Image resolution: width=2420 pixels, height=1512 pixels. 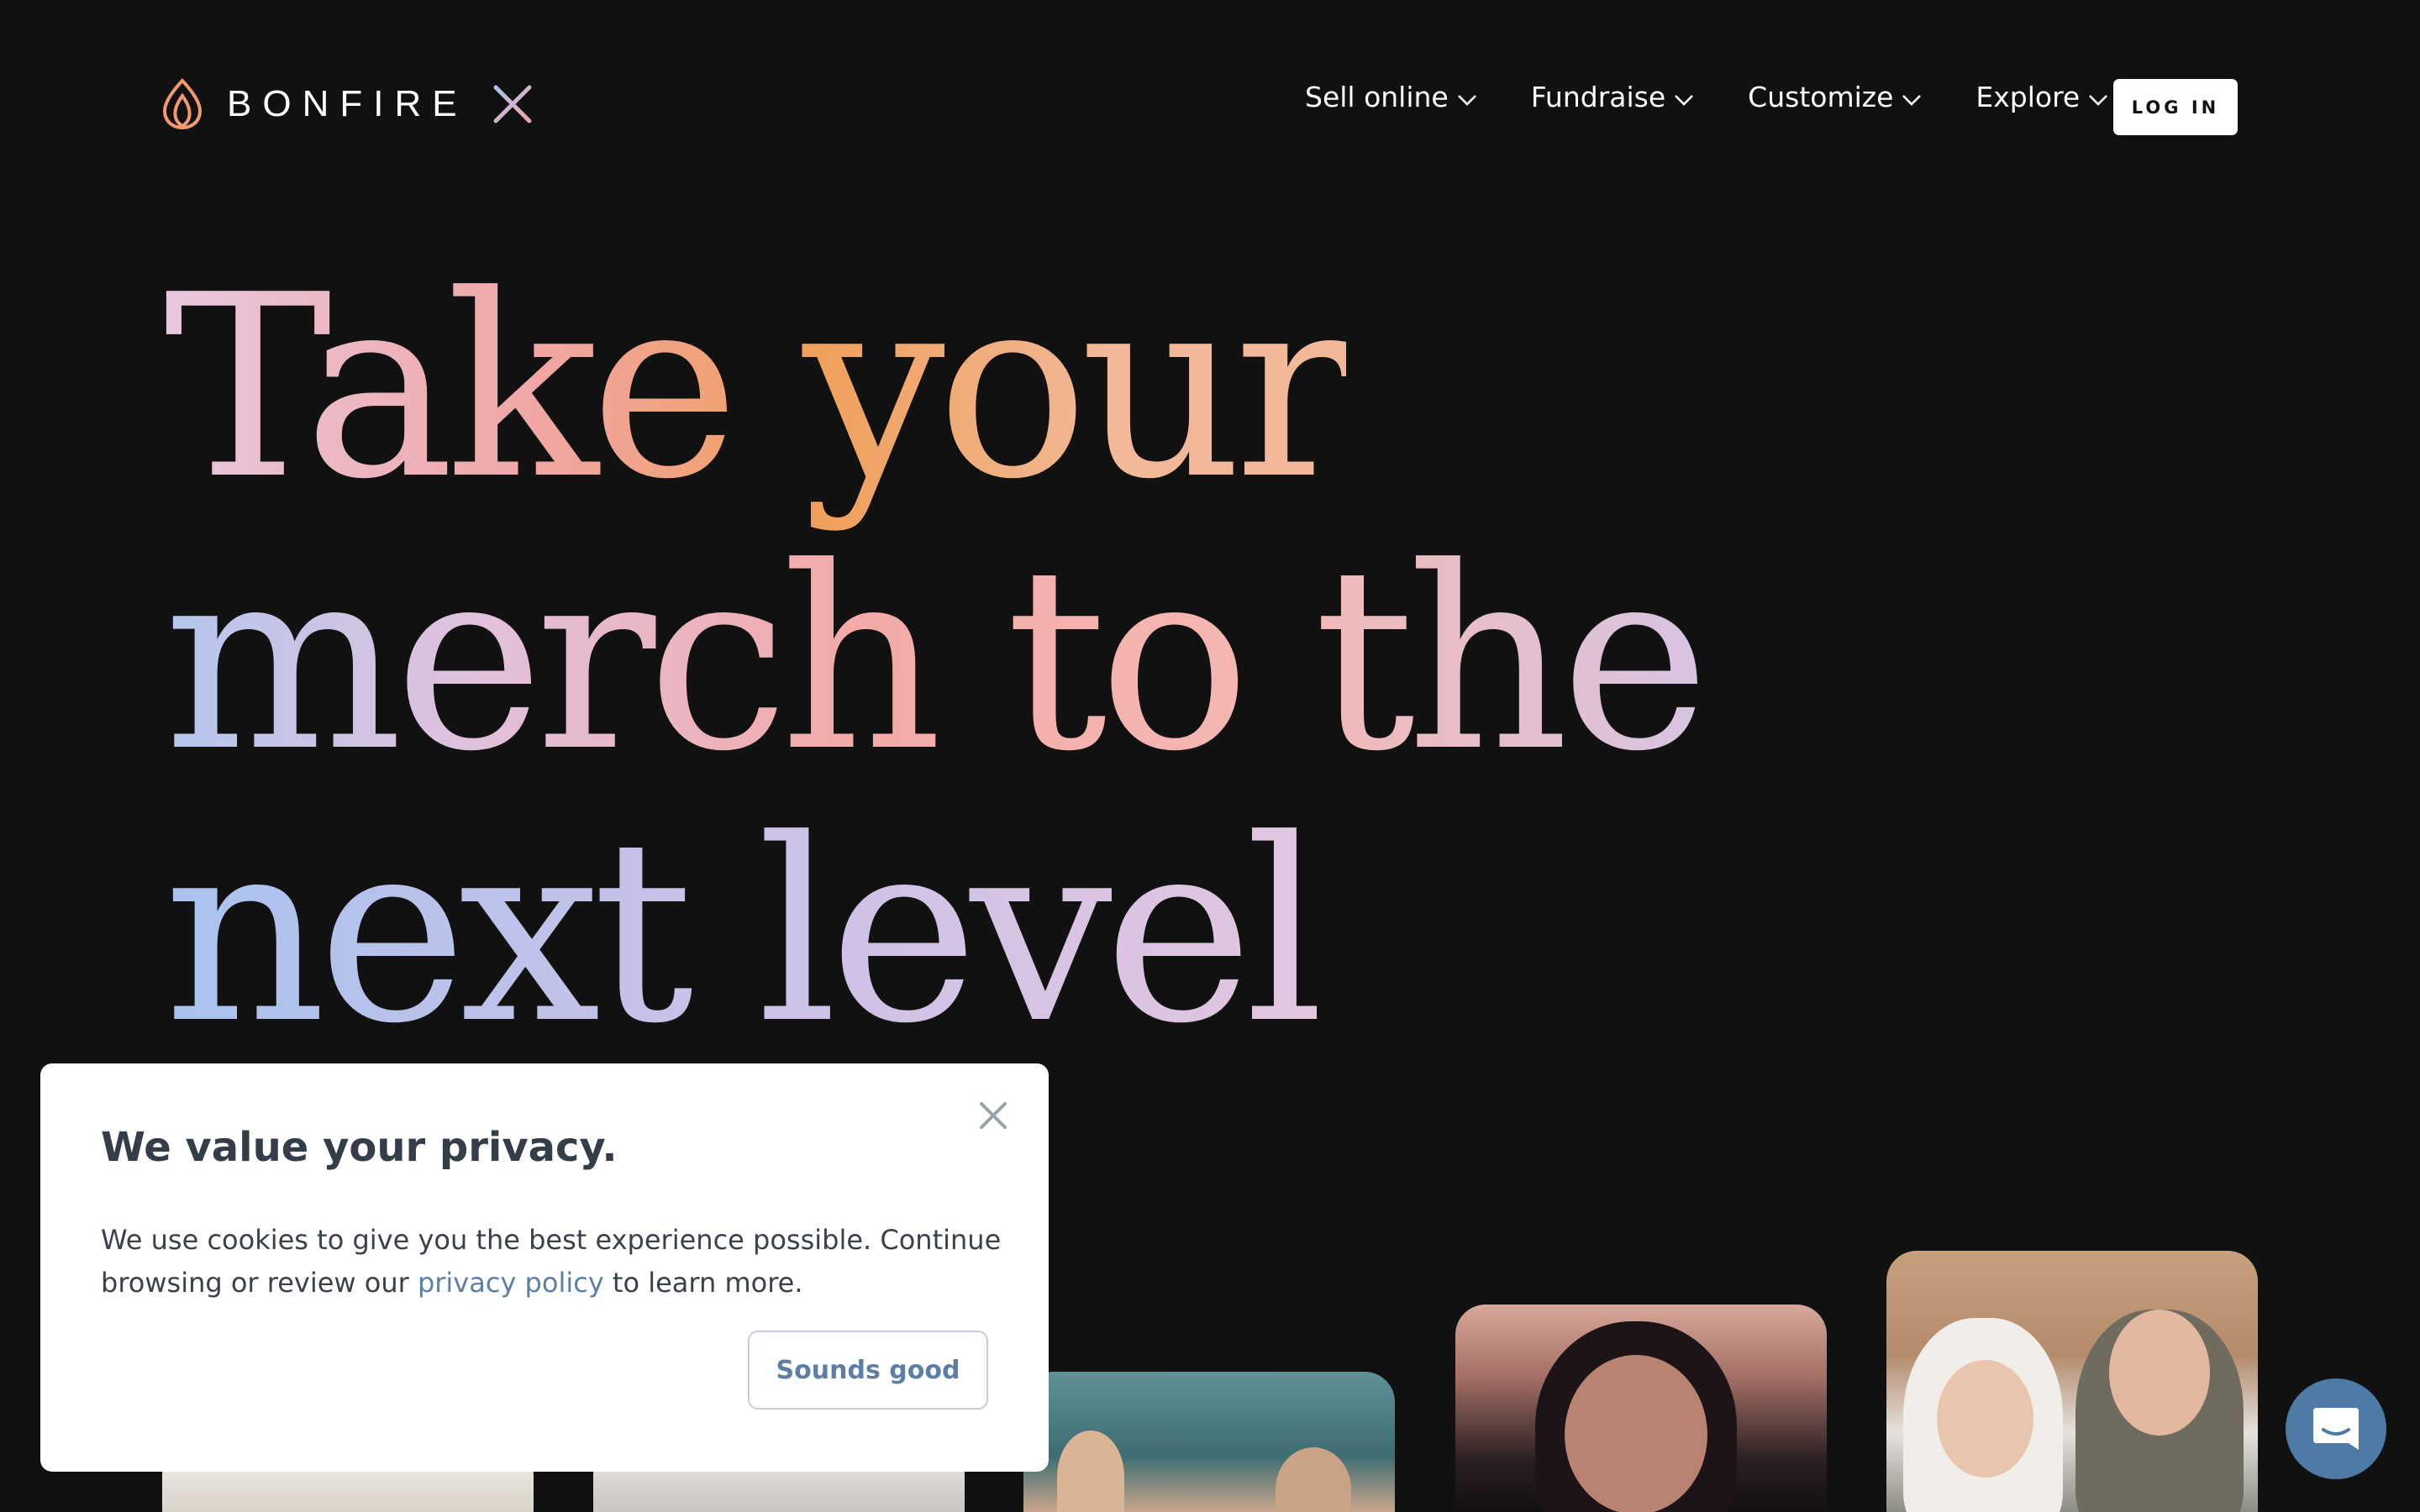 I want to click on nav-label: Explore, so click(x=2028, y=97).